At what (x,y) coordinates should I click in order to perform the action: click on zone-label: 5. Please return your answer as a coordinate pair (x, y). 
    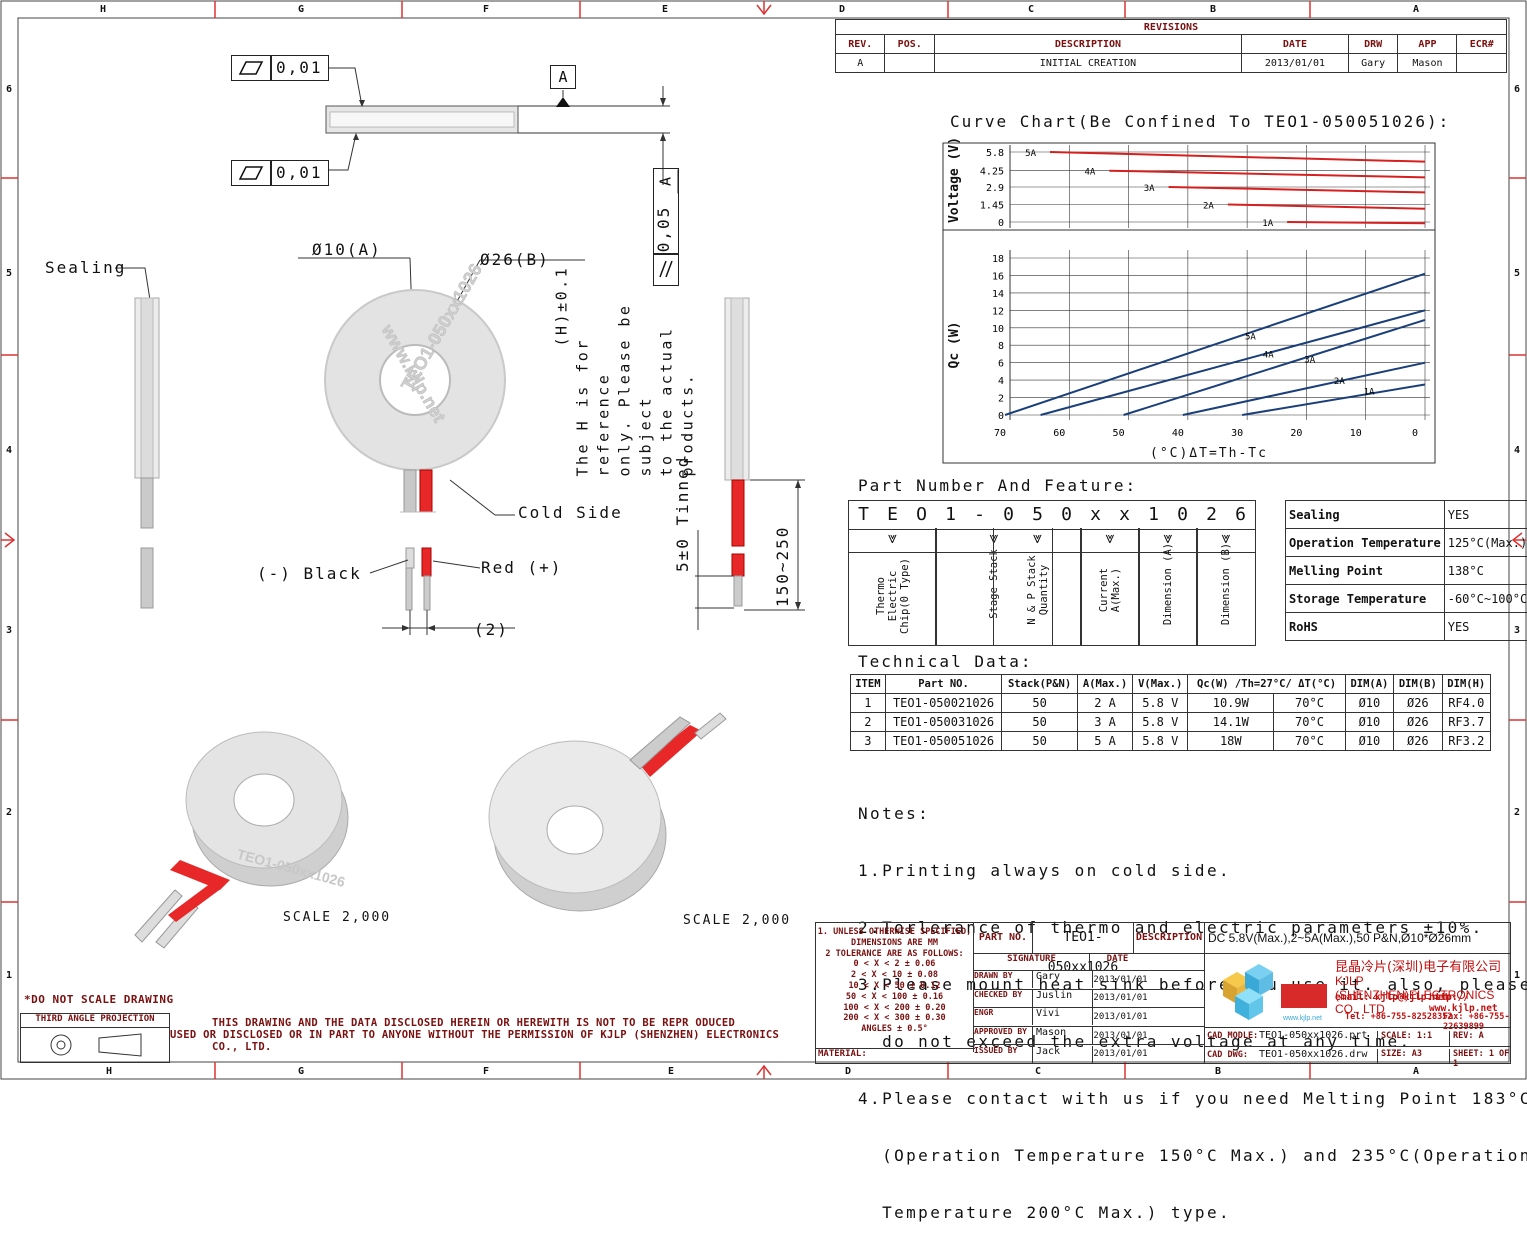
    Looking at the image, I should click on (9, 273).